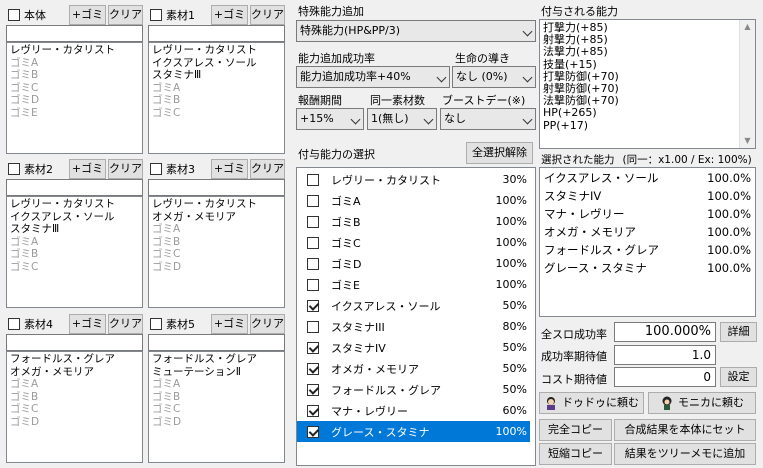  Describe the element at coordinates (330, 119) in the screenshot. I see `reward-combo: +15%` at that location.